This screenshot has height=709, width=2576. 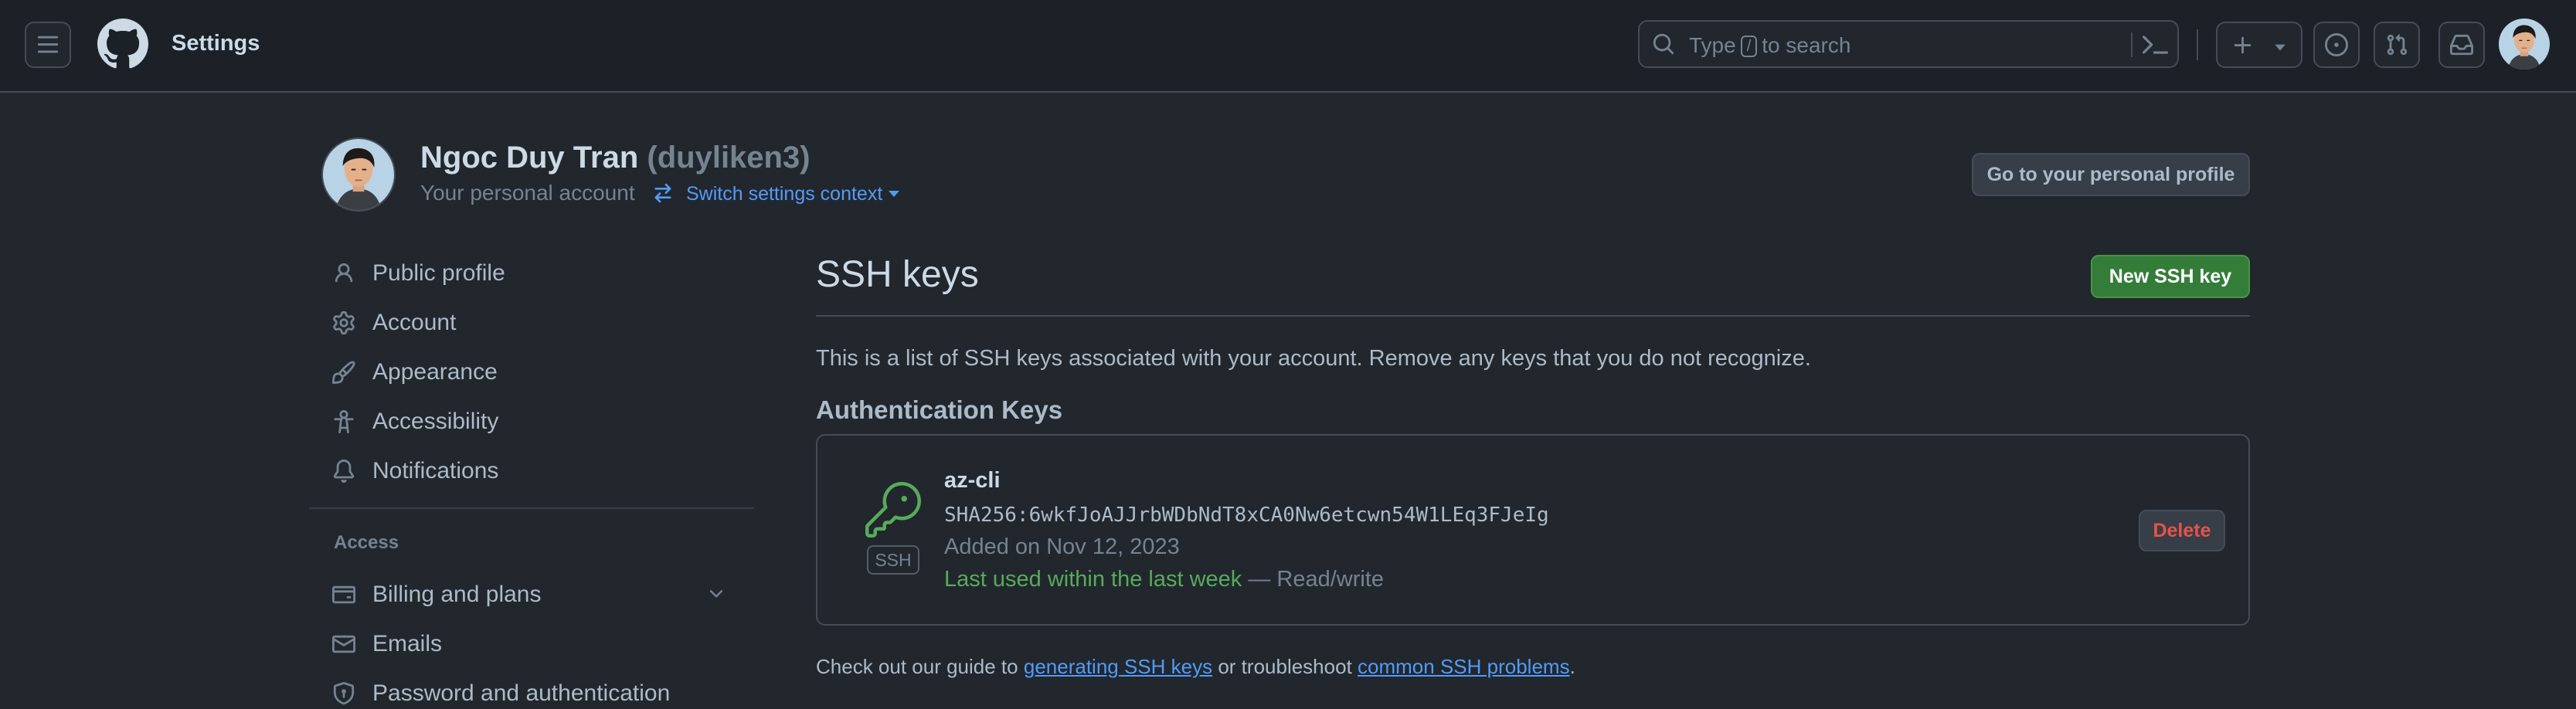 I want to click on sidebar-item-accessibility: Accessibility, so click(x=415, y=421).